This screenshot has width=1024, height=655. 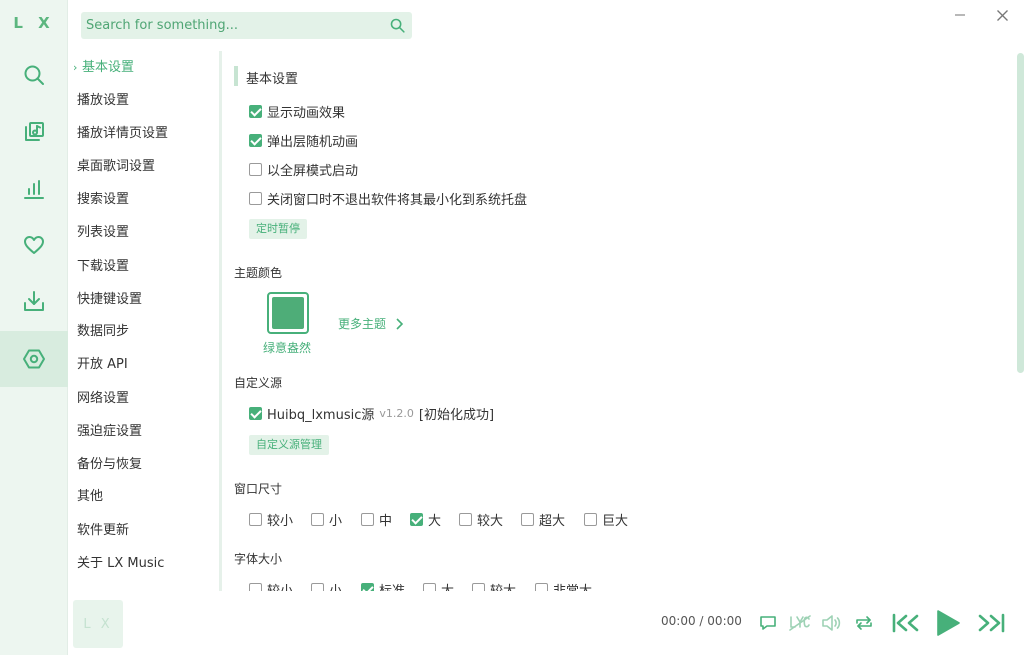 What do you see at coordinates (289, 445) in the screenshot?
I see `custom-source-manage-button: 自定义源管理` at bounding box center [289, 445].